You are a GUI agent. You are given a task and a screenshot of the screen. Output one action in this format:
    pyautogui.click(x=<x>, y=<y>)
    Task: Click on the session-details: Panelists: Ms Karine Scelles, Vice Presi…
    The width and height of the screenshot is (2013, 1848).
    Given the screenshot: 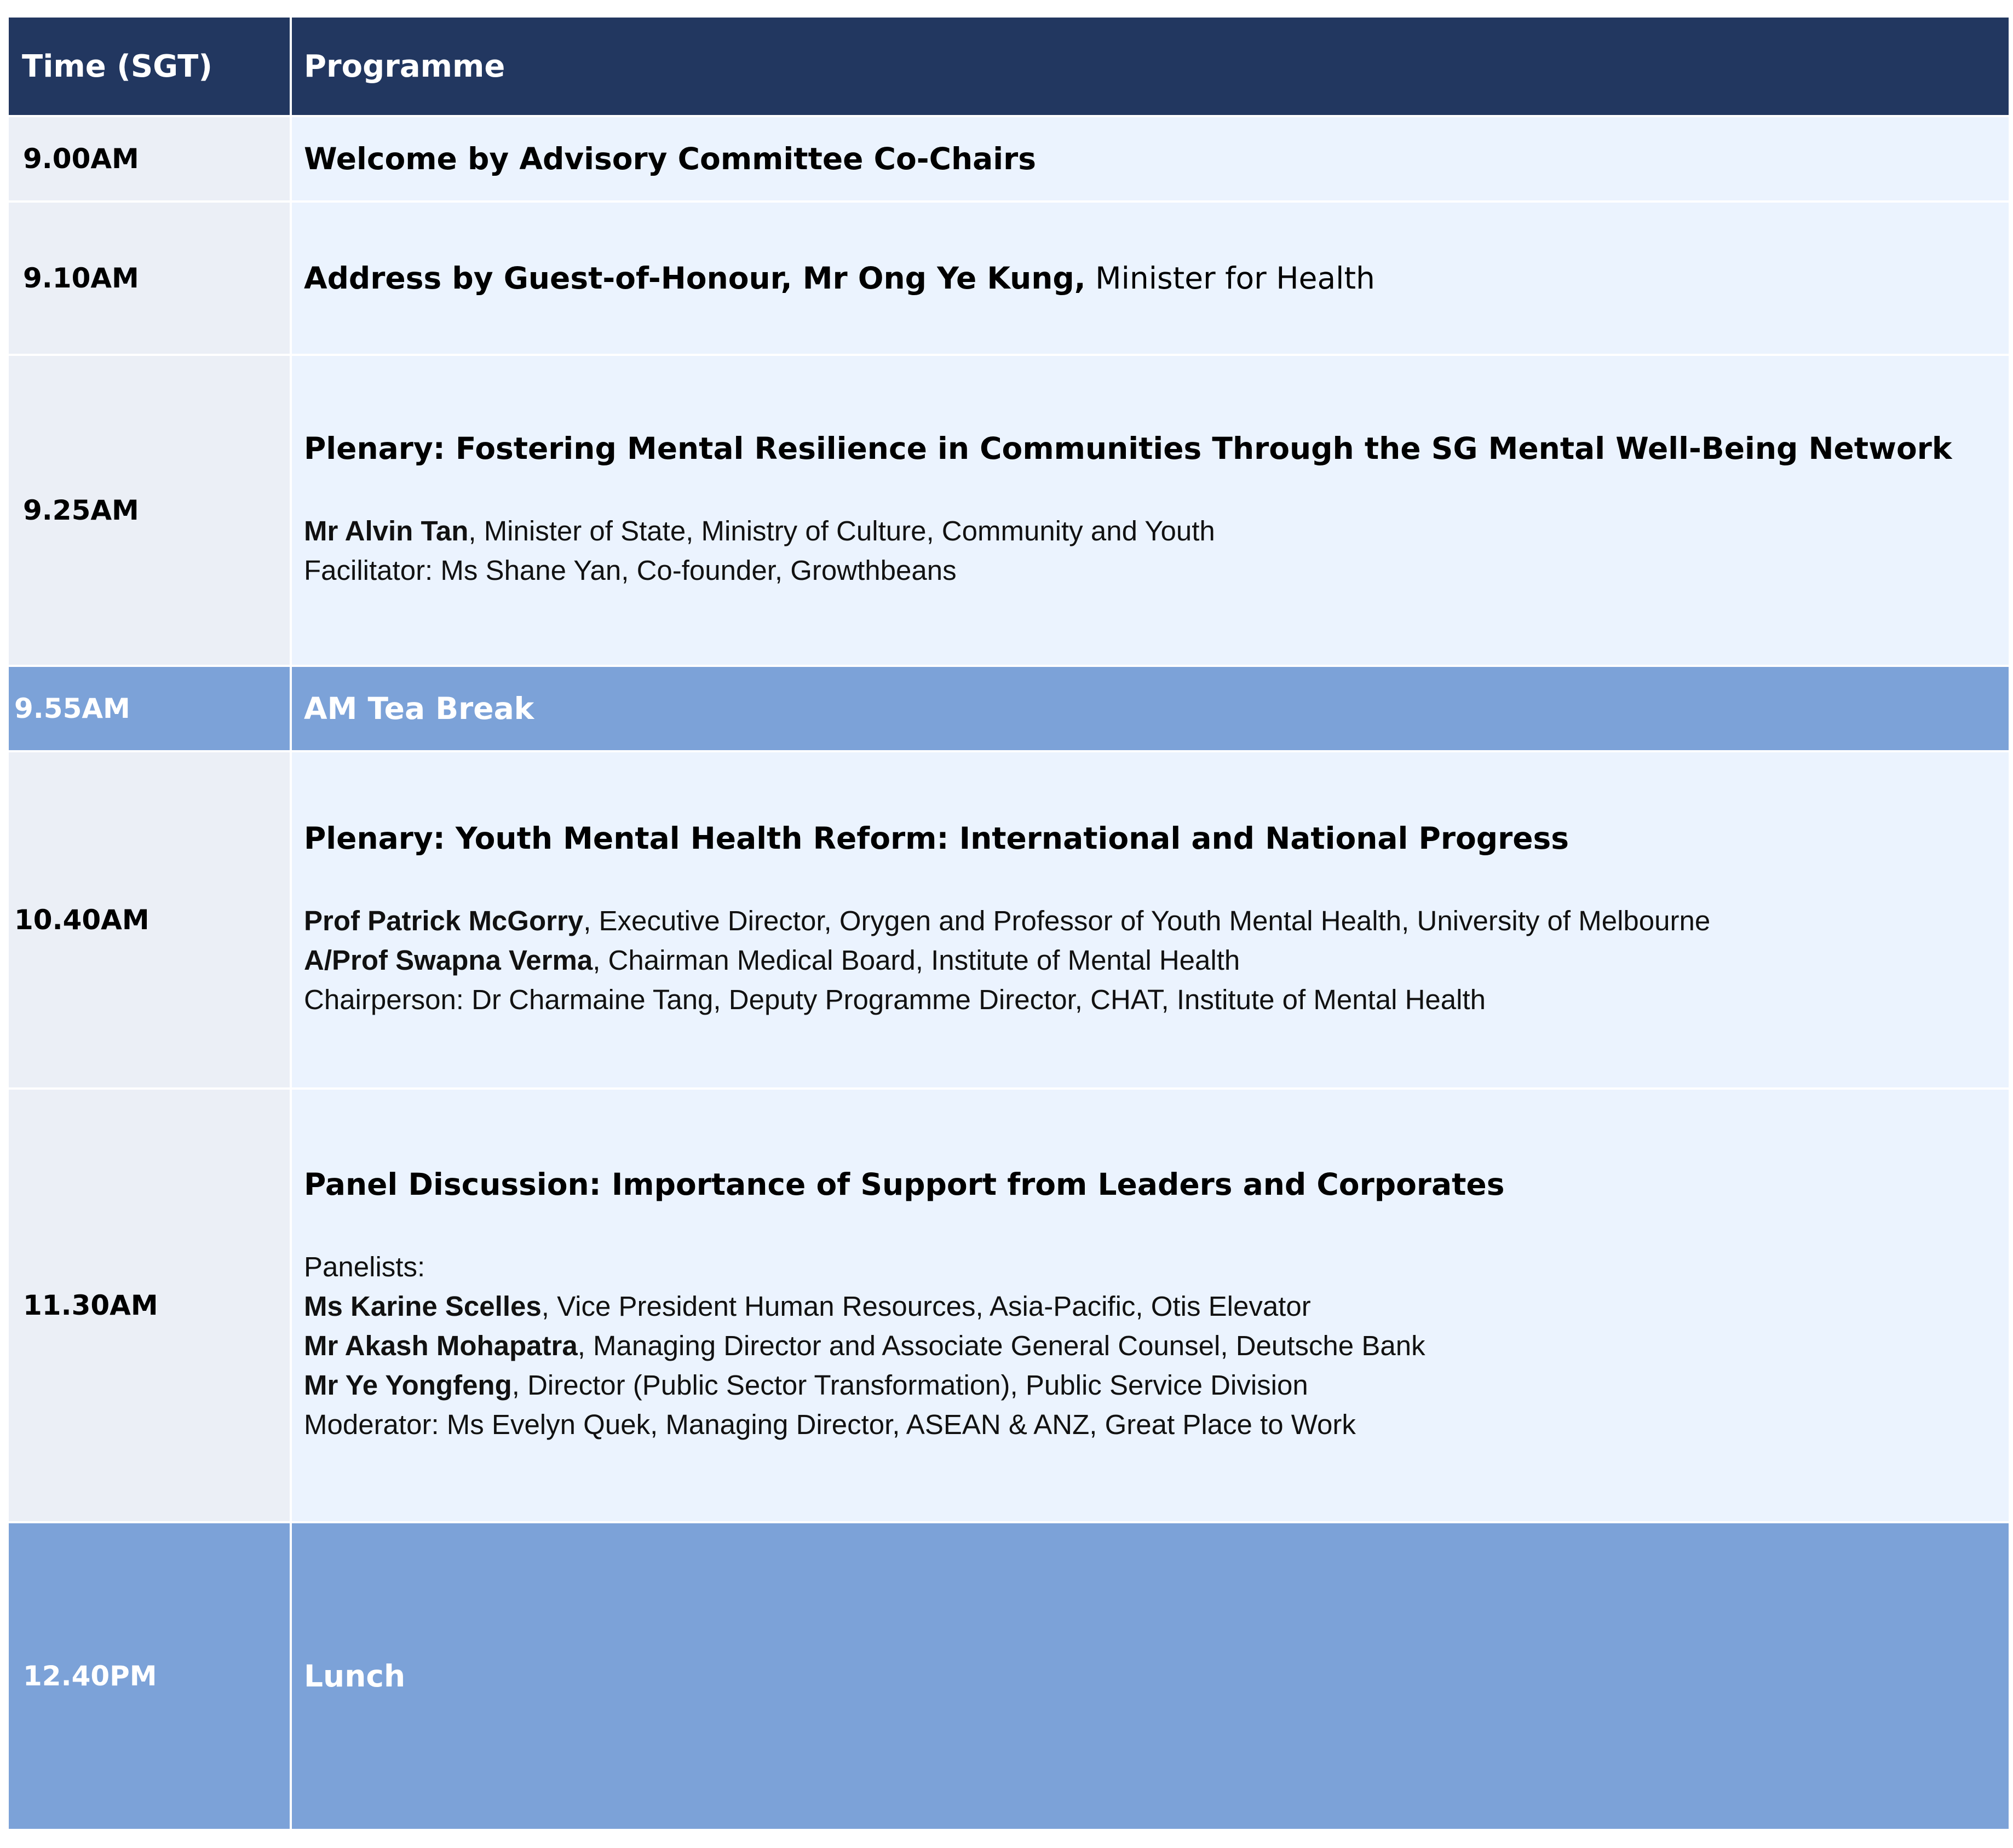 What is the action you would take?
    pyautogui.click(x=1151, y=1346)
    